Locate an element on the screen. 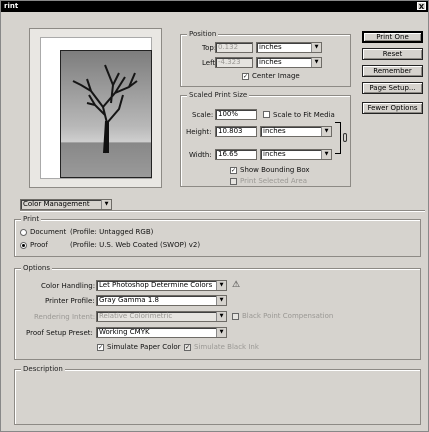 Image resolution: width=429 pixels, height=432 pixels. options-legend: Options is located at coordinates (37, 268).